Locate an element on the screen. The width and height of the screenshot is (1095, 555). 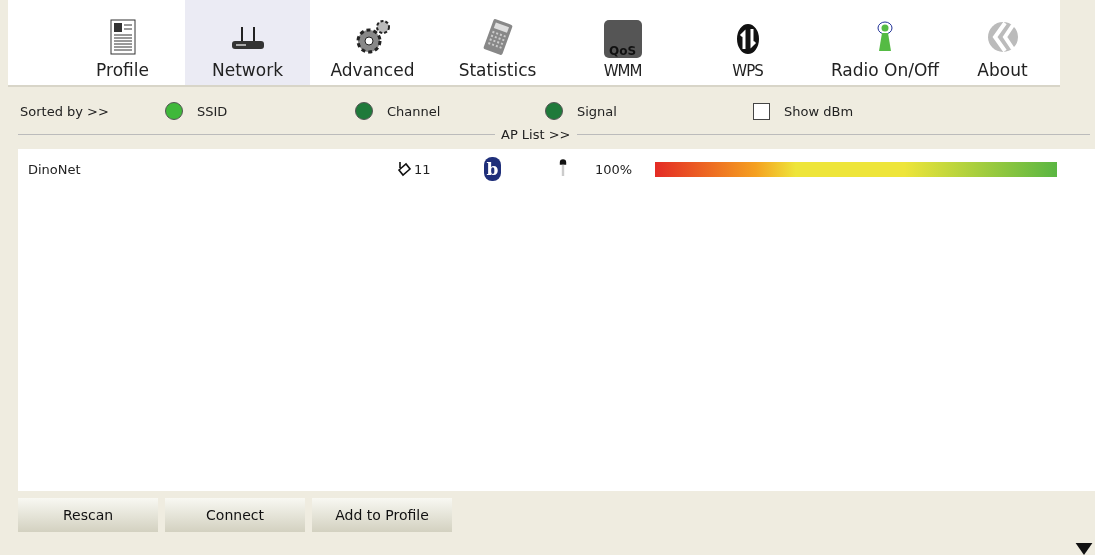
action-button: Add to Profile is located at coordinates (382, 515).